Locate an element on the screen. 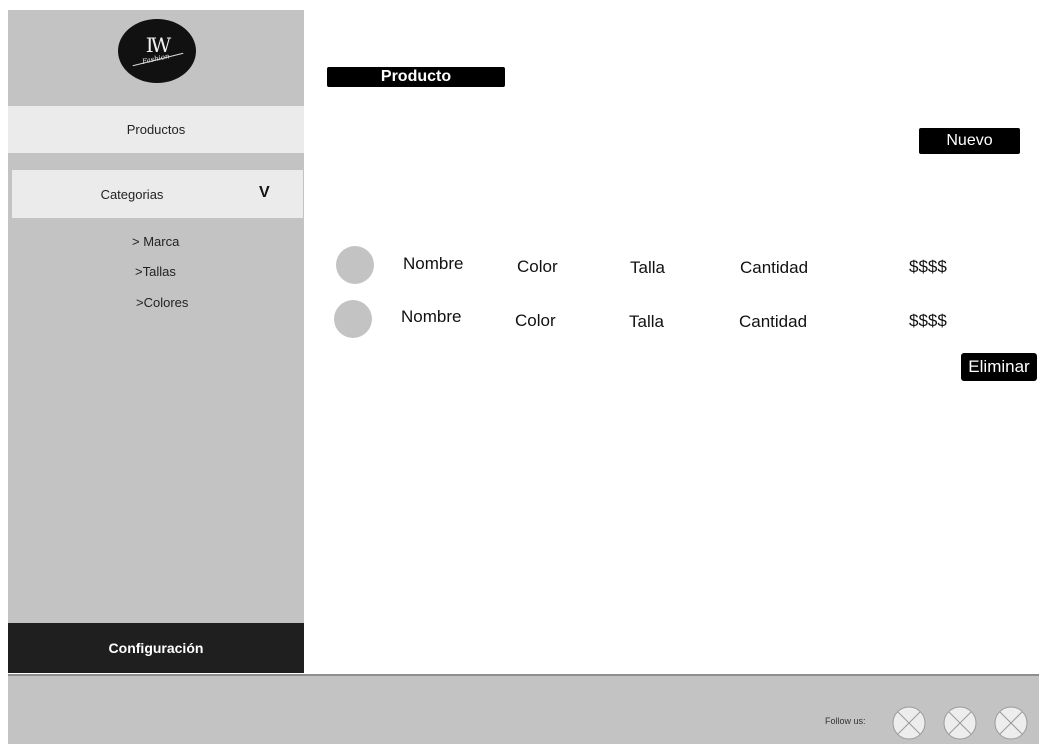 The height and width of the screenshot is (744, 1039). sidebar-subitem-marca: > Marca is located at coordinates (155, 241).